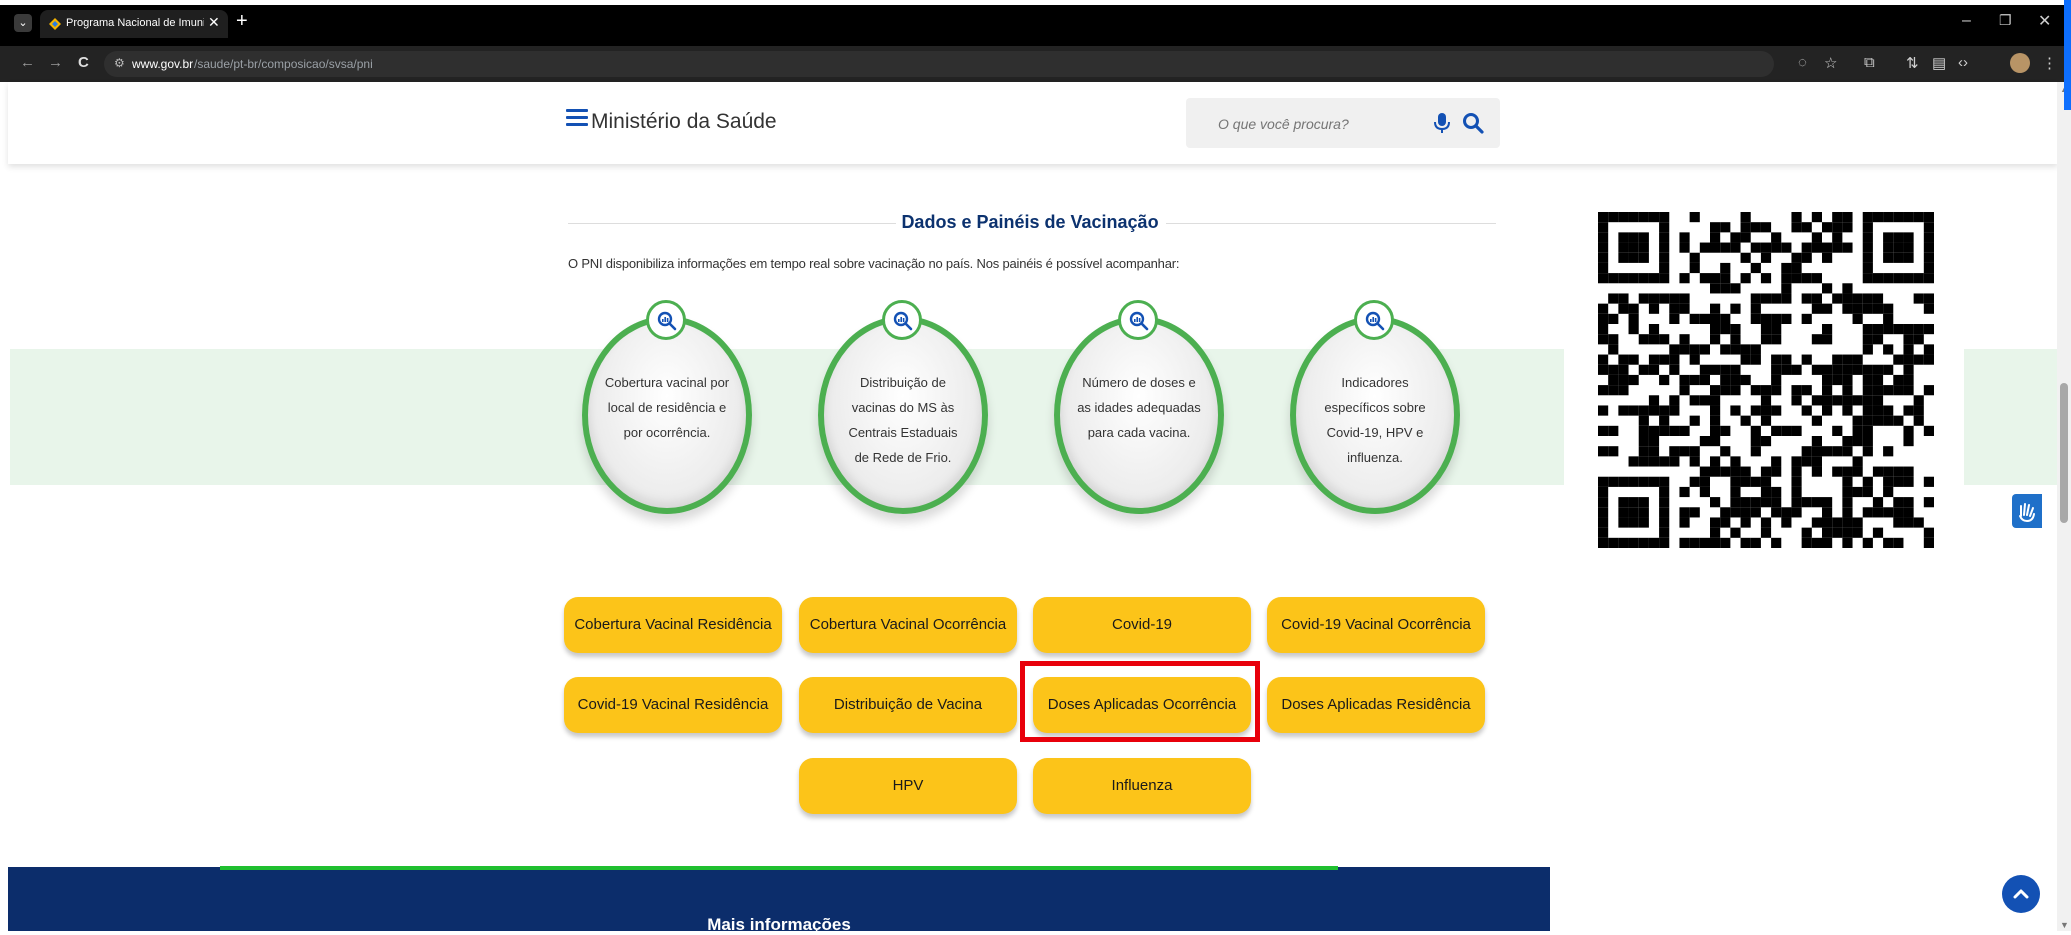 This screenshot has width=2071, height=935. What do you see at coordinates (779, 868) in the screenshot?
I see `footer-accent-line` at bounding box center [779, 868].